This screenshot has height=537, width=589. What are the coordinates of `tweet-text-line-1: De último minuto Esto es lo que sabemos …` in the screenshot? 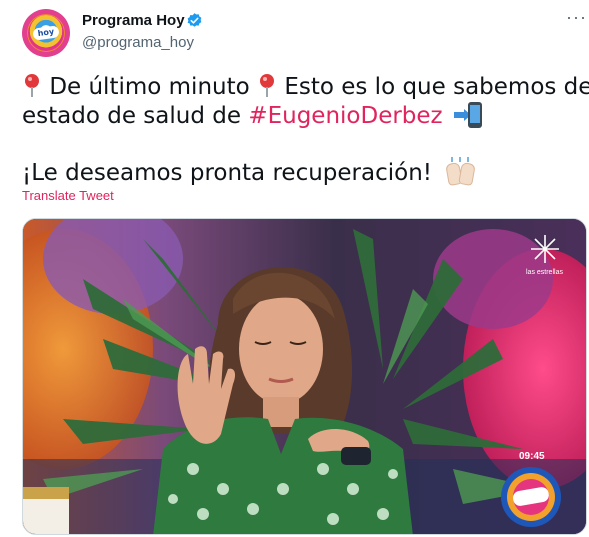 It's located at (305, 87).